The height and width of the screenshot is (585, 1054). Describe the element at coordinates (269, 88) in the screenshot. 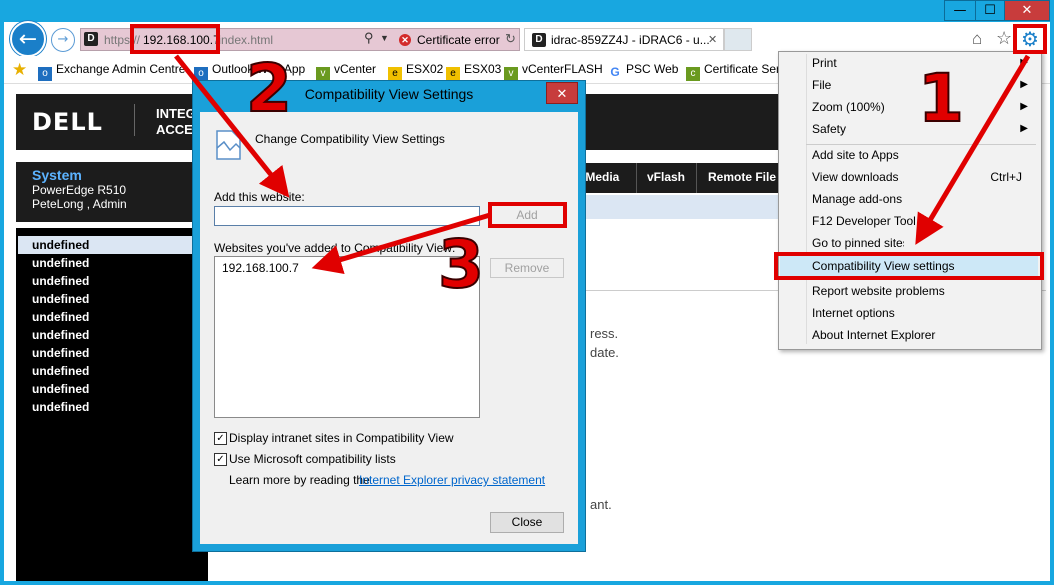

I see `step-number-2: 2` at that location.